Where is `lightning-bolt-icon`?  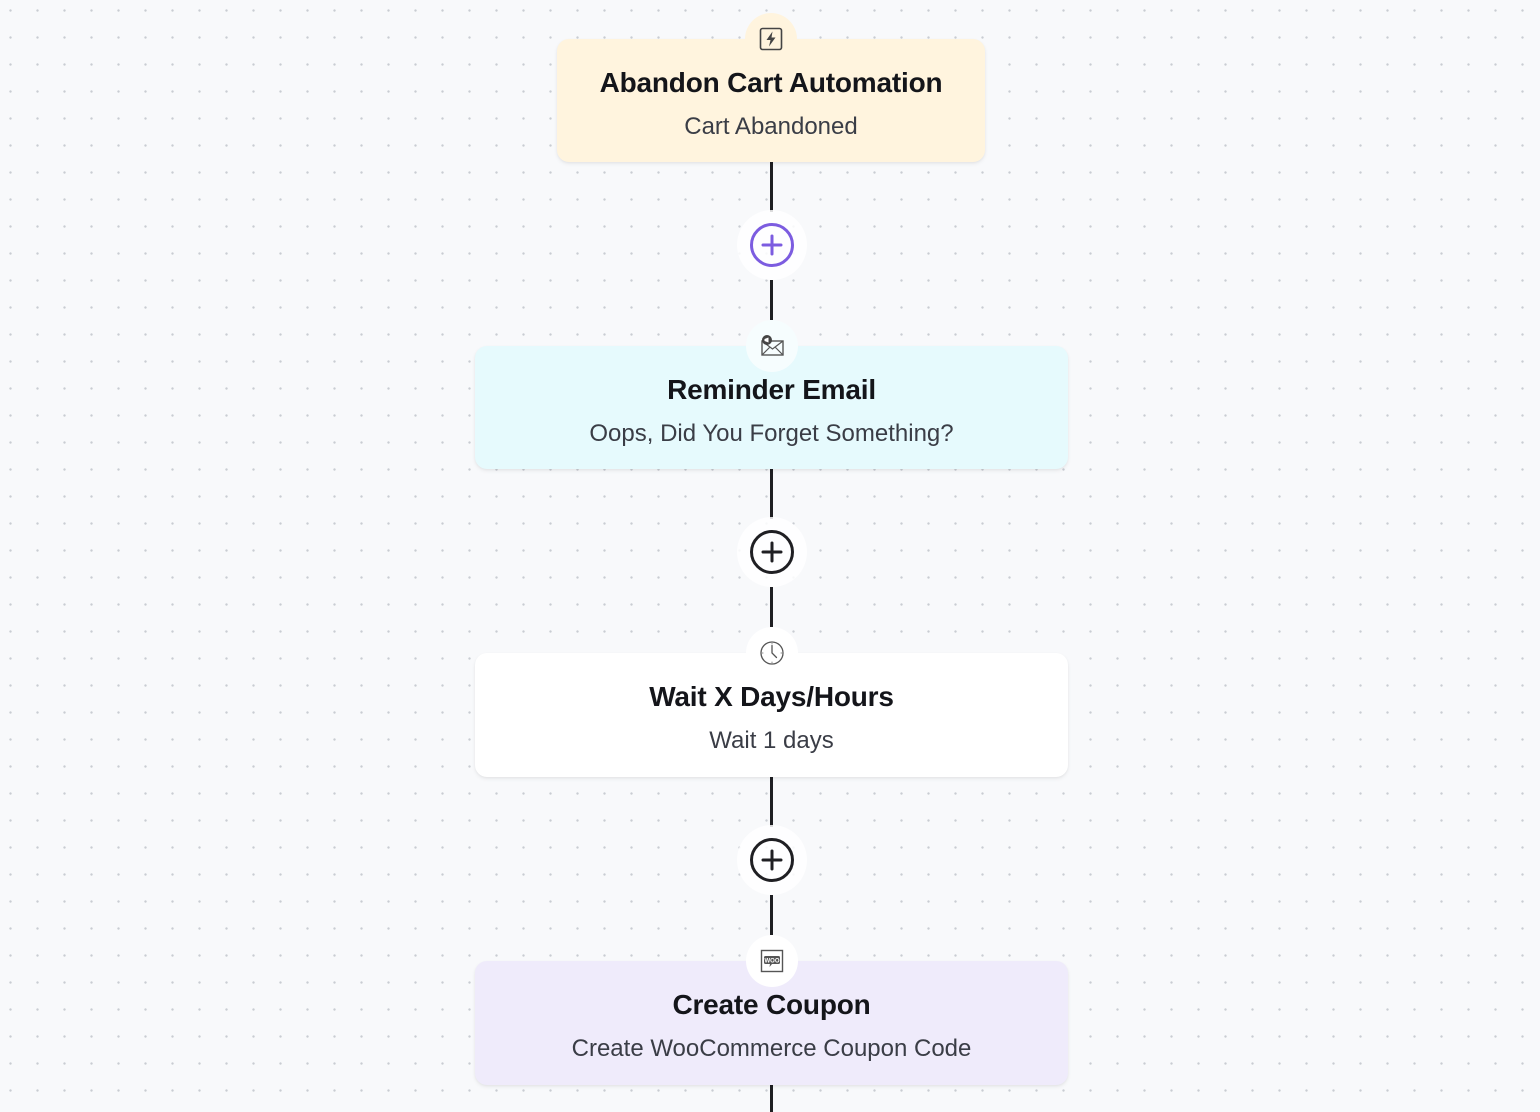
lightning-bolt-icon is located at coordinates (771, 39).